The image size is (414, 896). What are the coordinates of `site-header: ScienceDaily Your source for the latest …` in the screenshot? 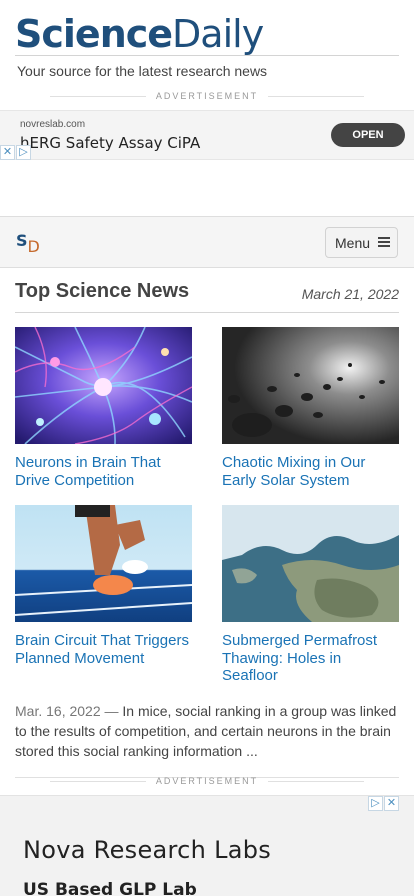 It's located at (207, 55).